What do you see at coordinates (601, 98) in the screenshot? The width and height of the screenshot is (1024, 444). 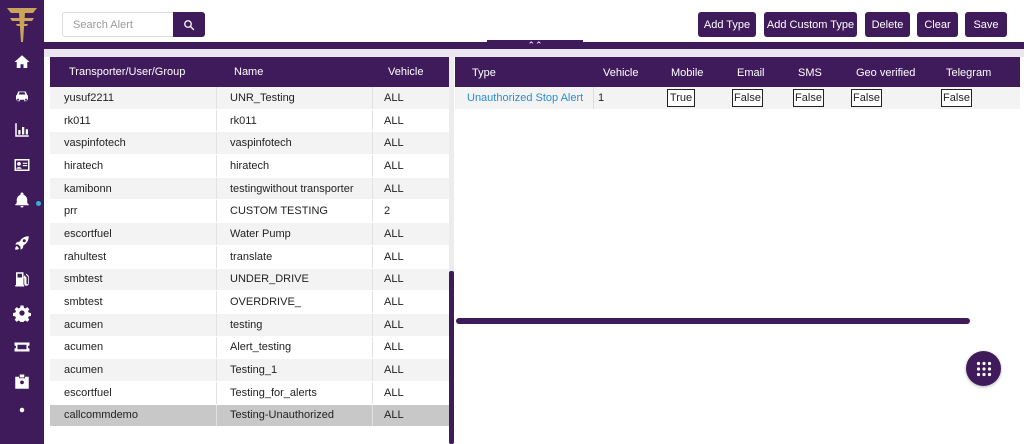 I see `vehicle-count: 1` at bounding box center [601, 98].